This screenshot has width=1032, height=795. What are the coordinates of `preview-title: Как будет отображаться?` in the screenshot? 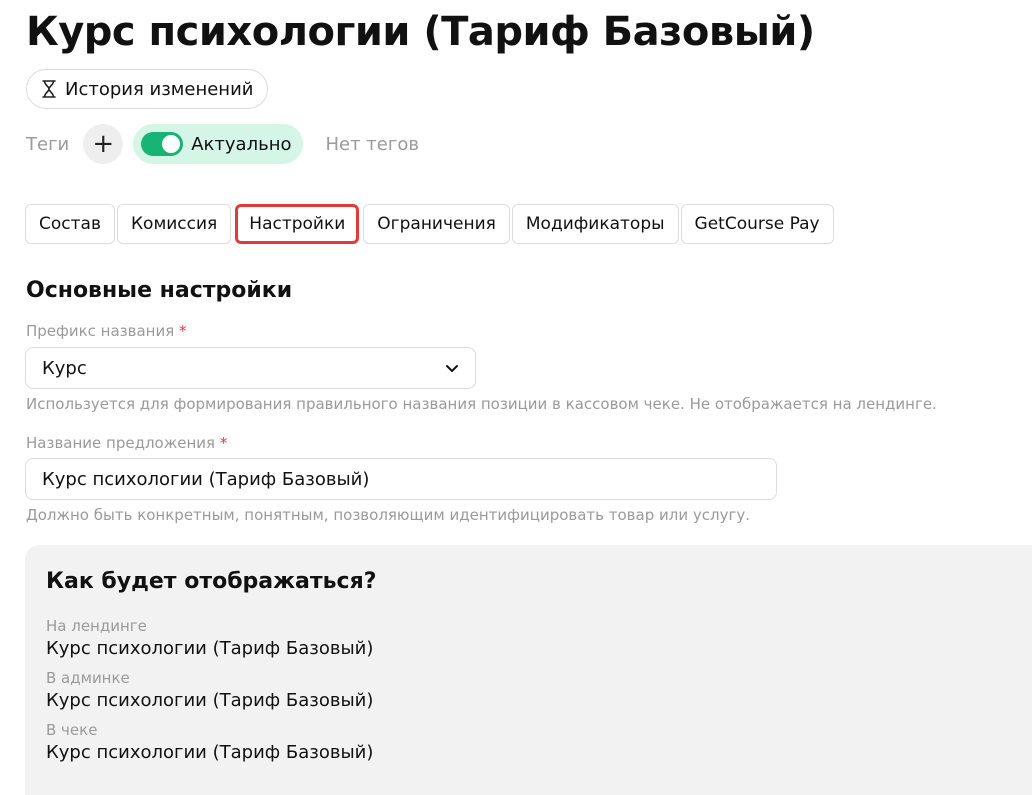 It's located at (211, 581).